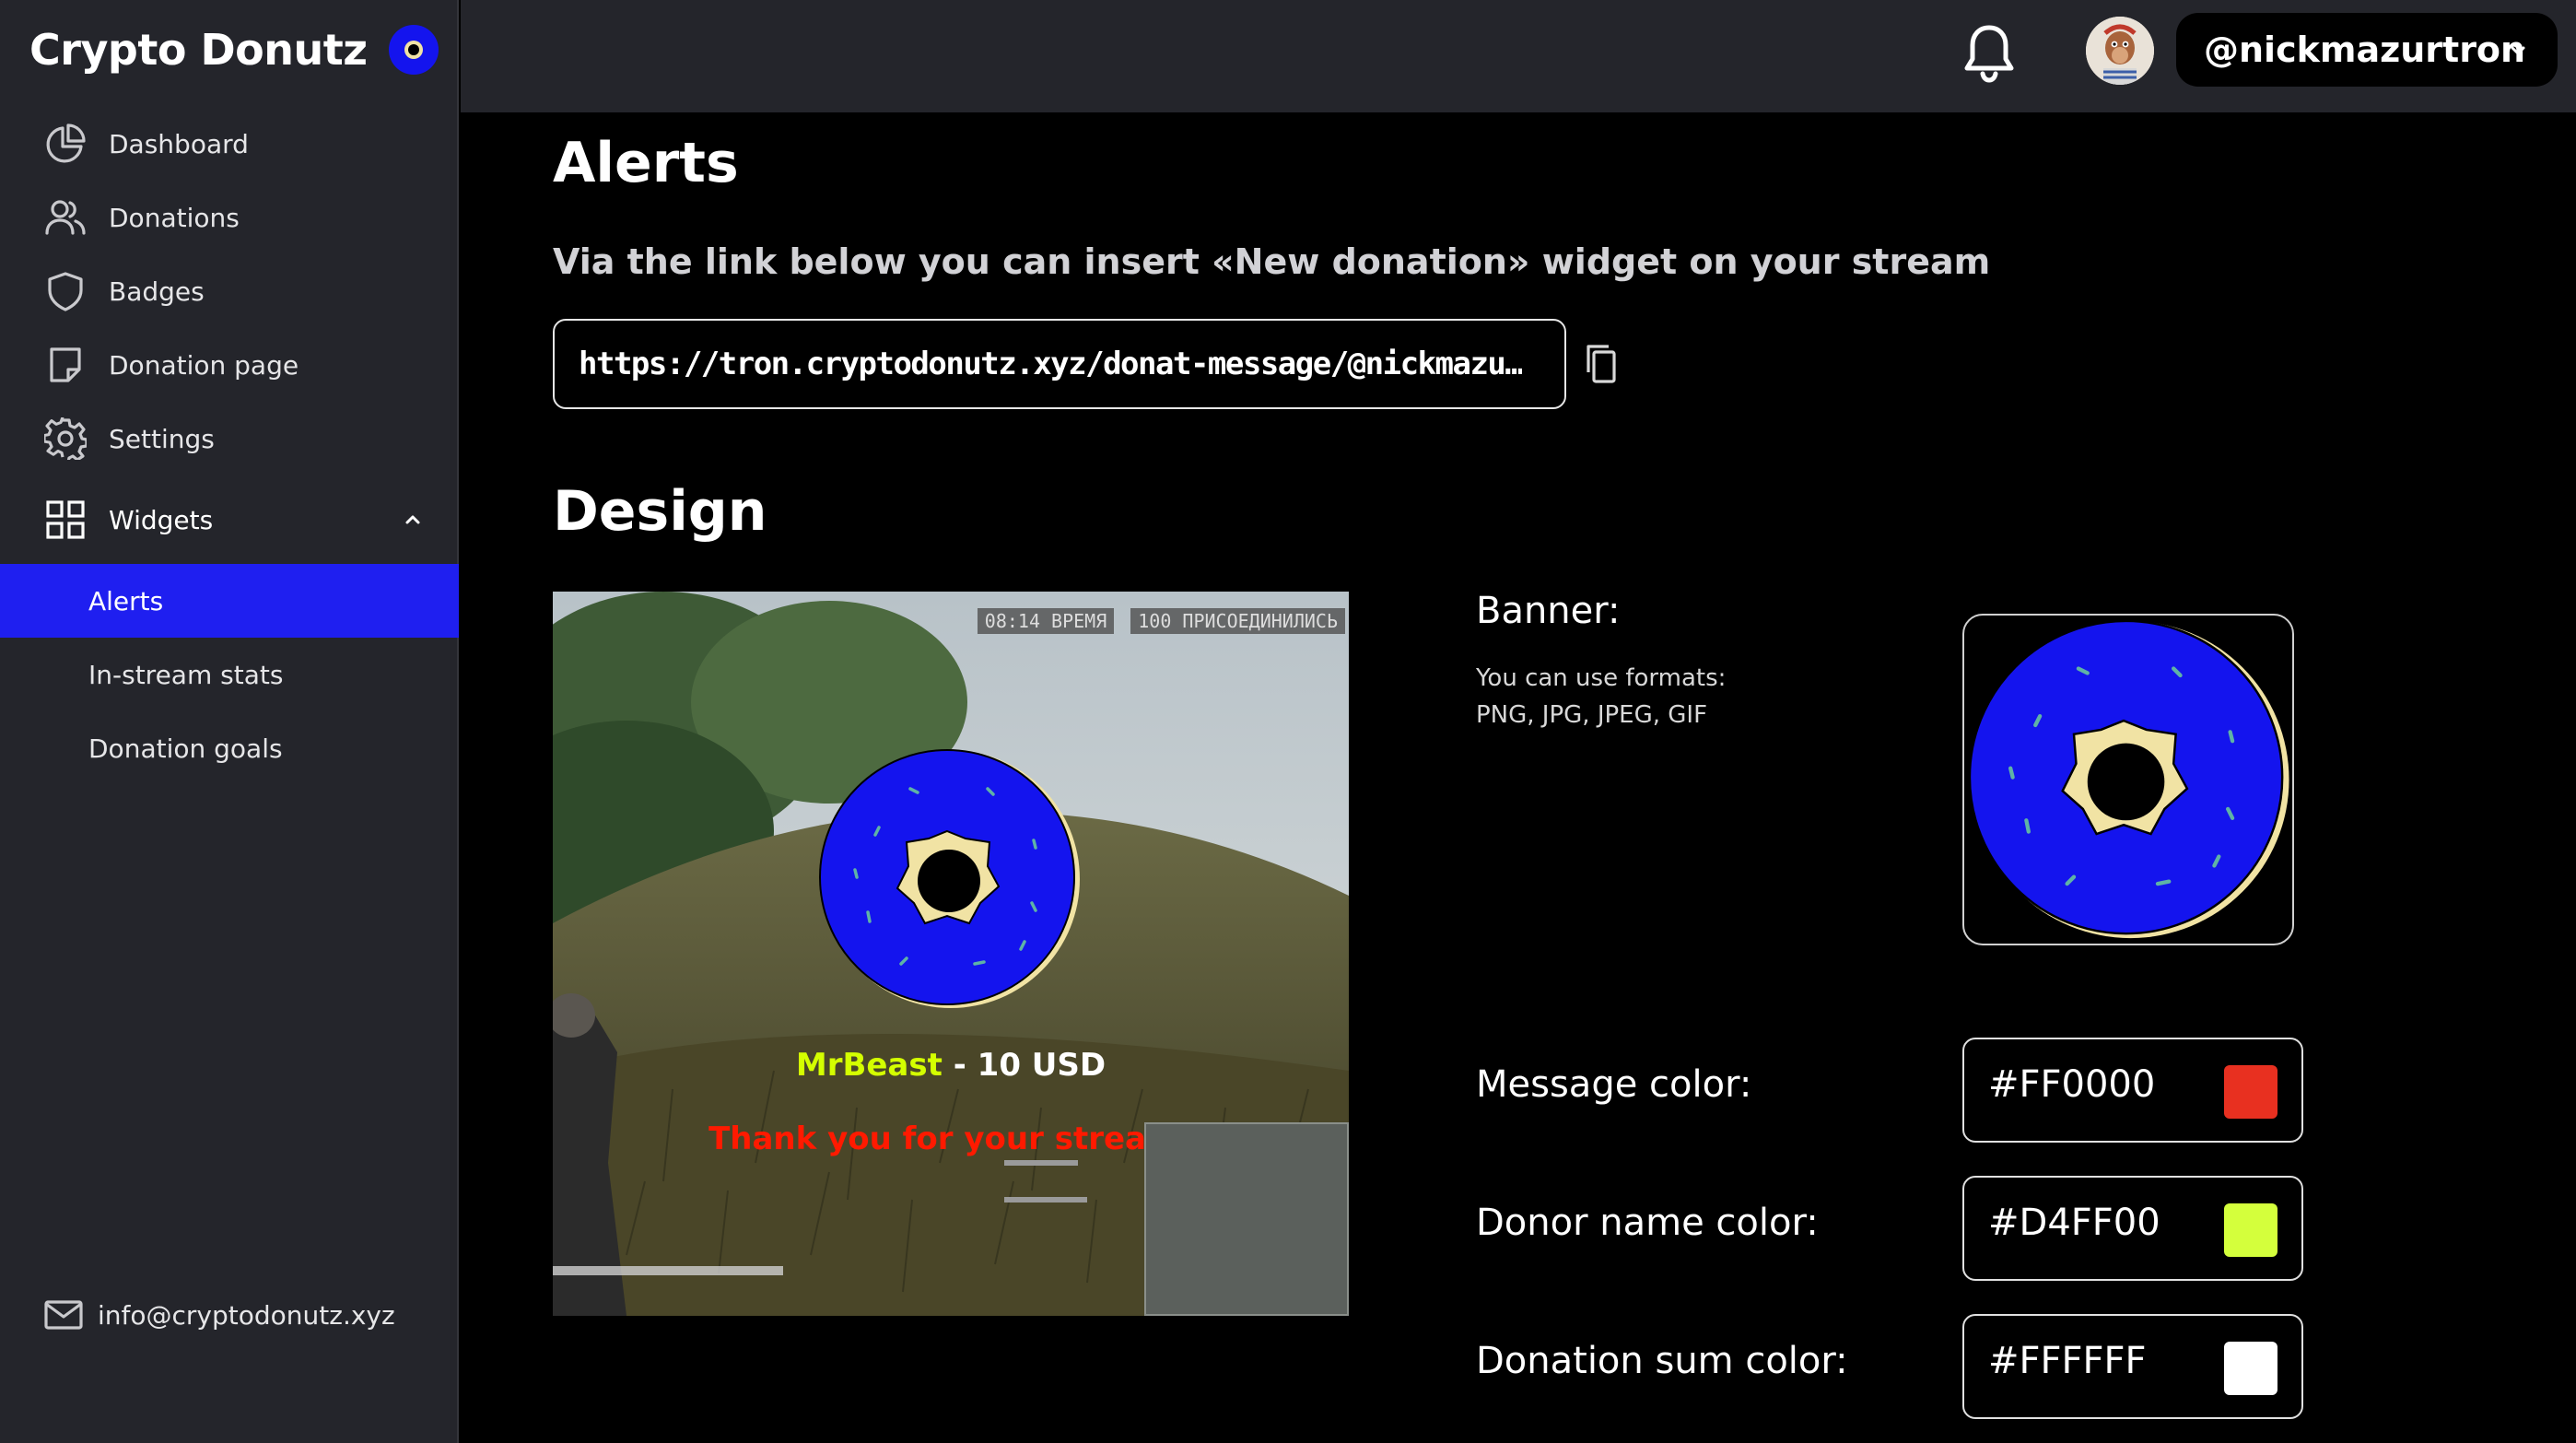 The width and height of the screenshot is (2576, 1443). I want to click on page-title: Alerts, so click(646, 163).